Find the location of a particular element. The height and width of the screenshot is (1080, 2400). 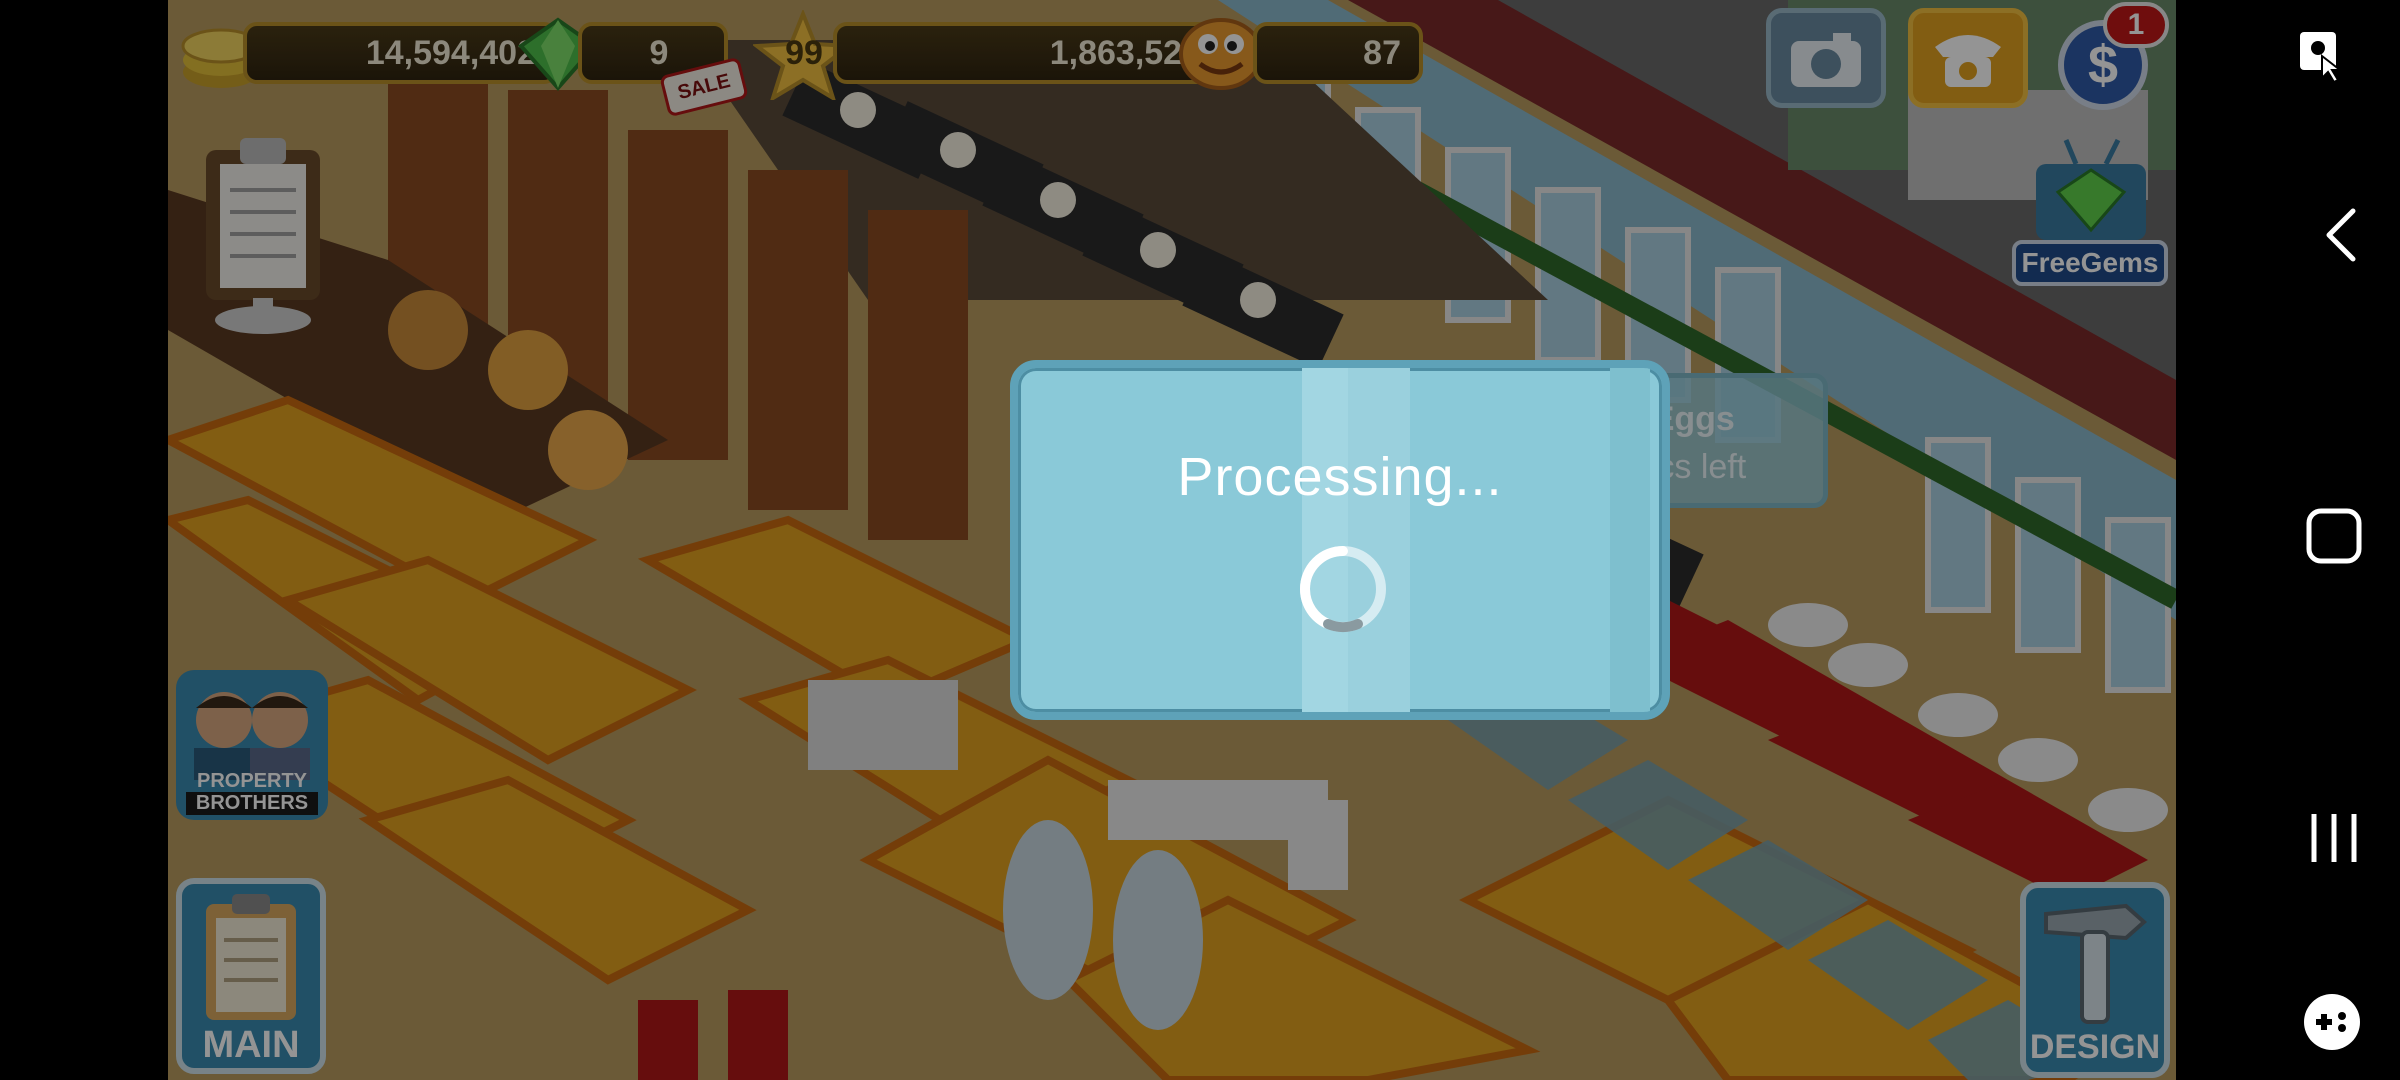

game-tools-icon is located at coordinates (2332, 1022).